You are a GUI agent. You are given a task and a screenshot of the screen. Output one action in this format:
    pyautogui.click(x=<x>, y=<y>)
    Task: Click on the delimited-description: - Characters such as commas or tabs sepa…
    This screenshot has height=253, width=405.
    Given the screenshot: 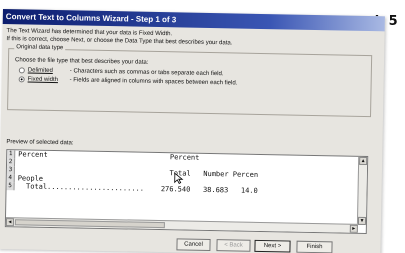 What is the action you would take?
    pyautogui.click(x=146, y=73)
    